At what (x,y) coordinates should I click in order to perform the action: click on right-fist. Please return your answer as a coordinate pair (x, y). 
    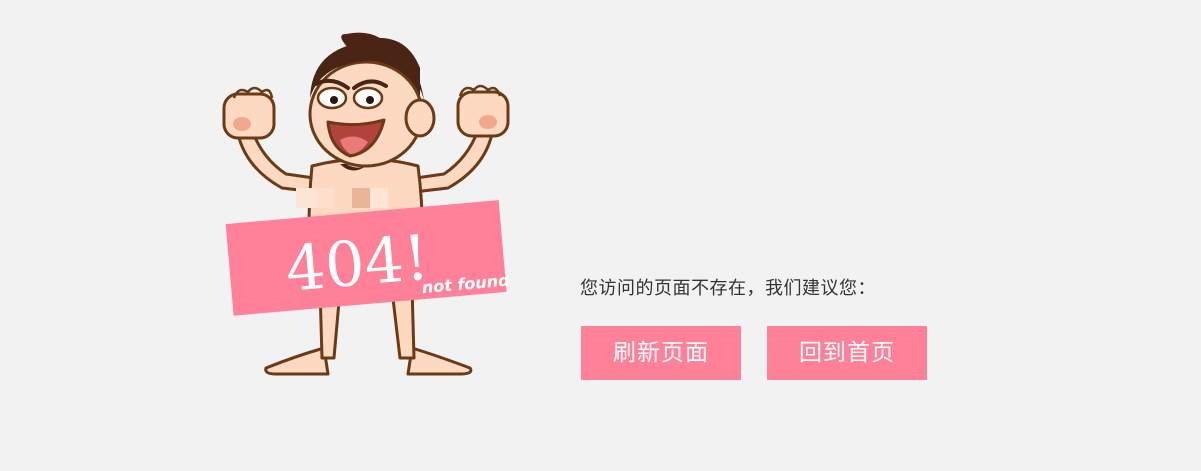
    Looking at the image, I should click on (483, 111).